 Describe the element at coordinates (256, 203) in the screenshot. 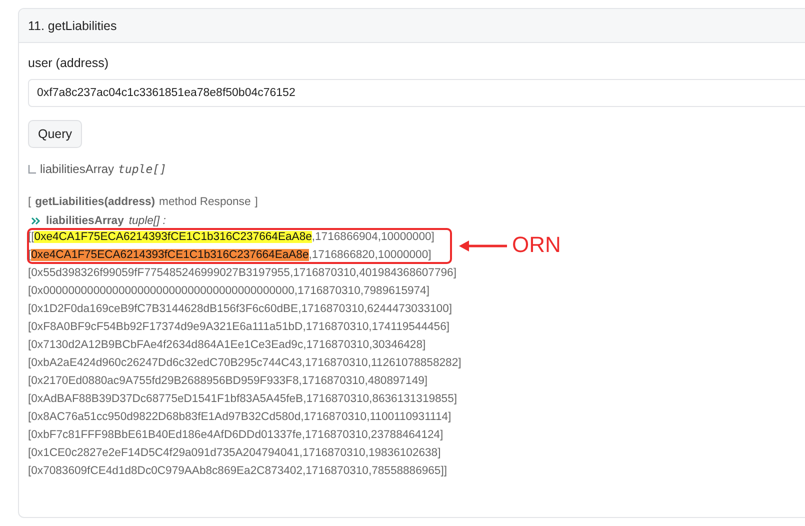

I see `bracket: ]` at that location.